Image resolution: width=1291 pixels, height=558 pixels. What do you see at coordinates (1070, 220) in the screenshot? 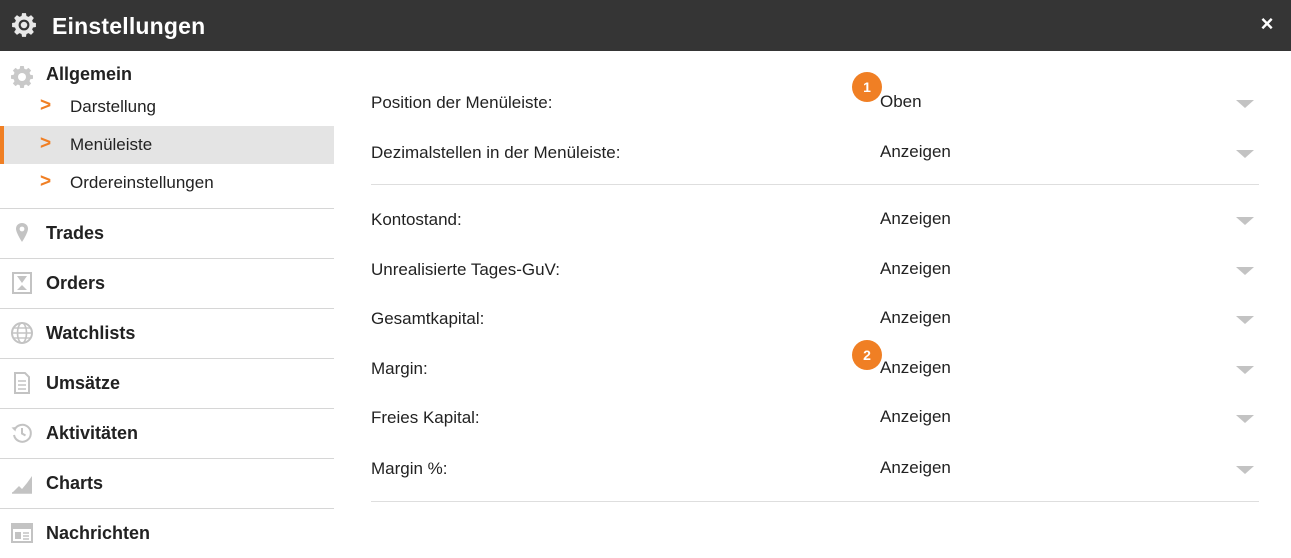
I see `kontostand-dropdown: Anzeigen` at bounding box center [1070, 220].